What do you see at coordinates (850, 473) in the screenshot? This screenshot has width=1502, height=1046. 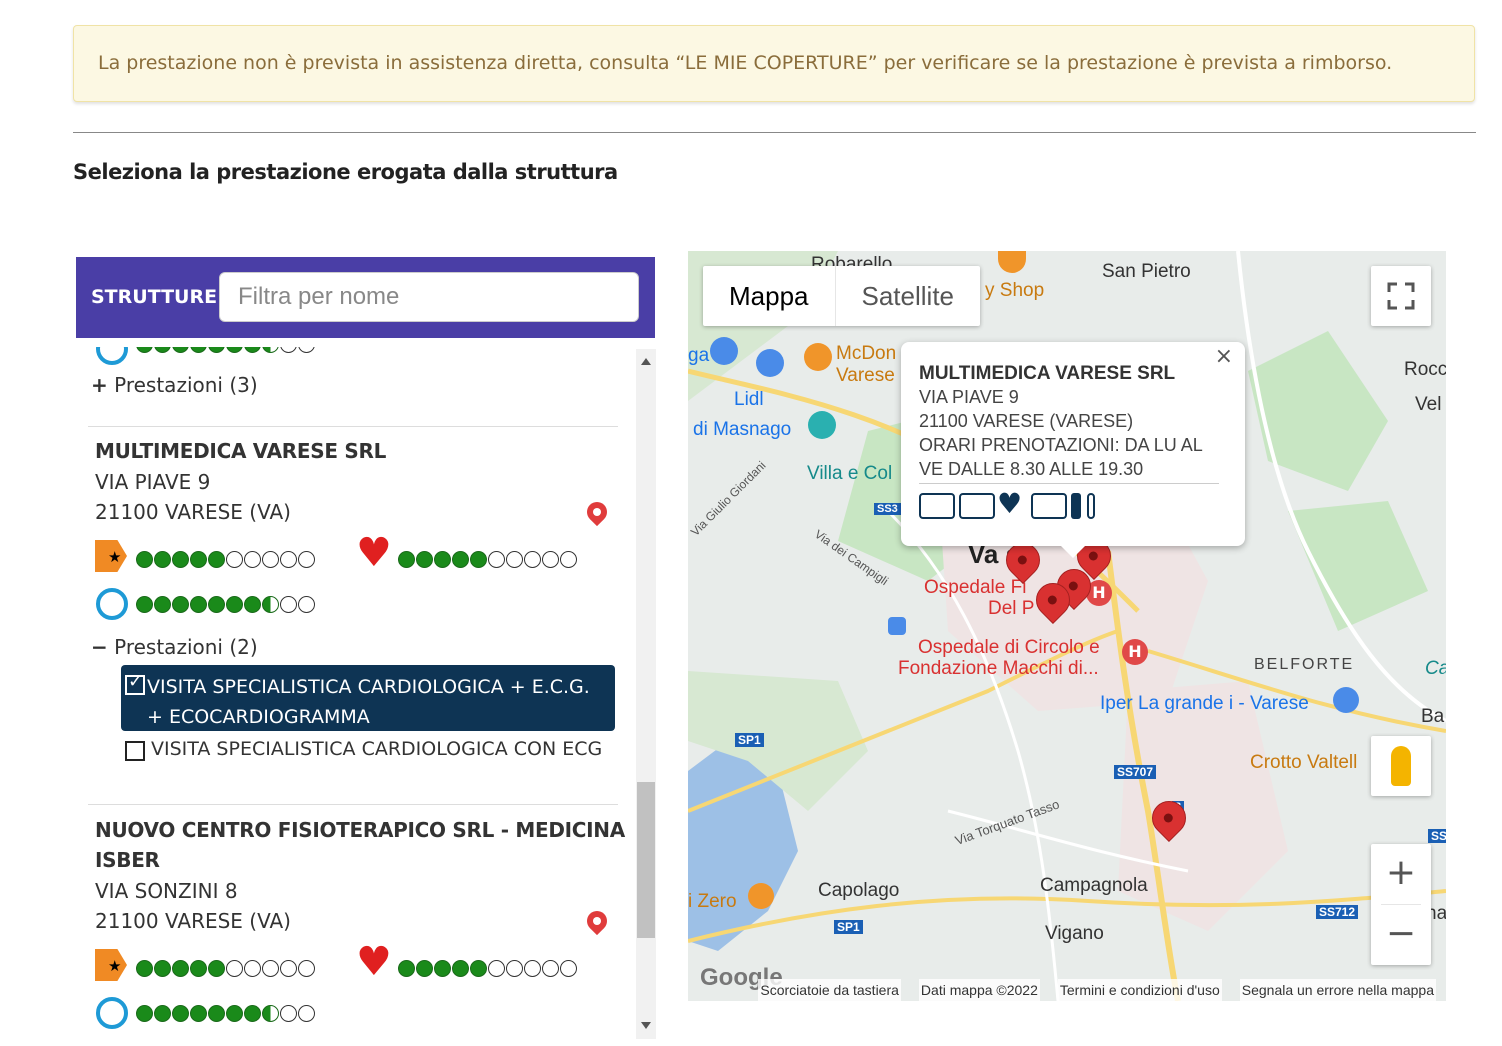 I see `map-label: Villa e Col` at bounding box center [850, 473].